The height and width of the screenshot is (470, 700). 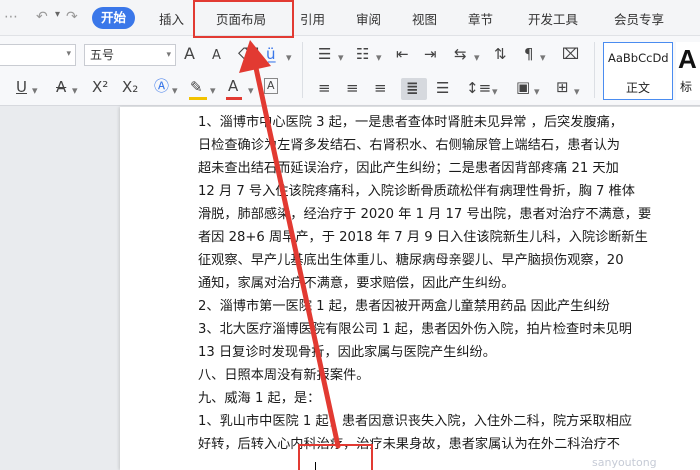 I want to click on align-right-icon: ≡, so click(x=380, y=88).